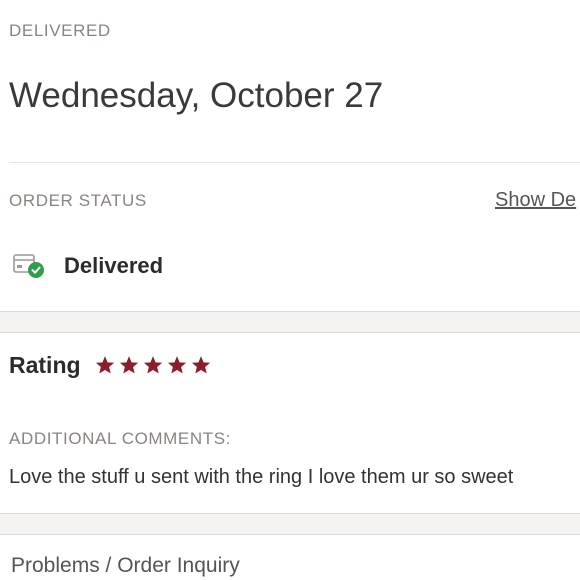 Image resolution: width=580 pixels, height=580 pixels. What do you see at coordinates (294, 162) in the screenshot?
I see `divider` at bounding box center [294, 162].